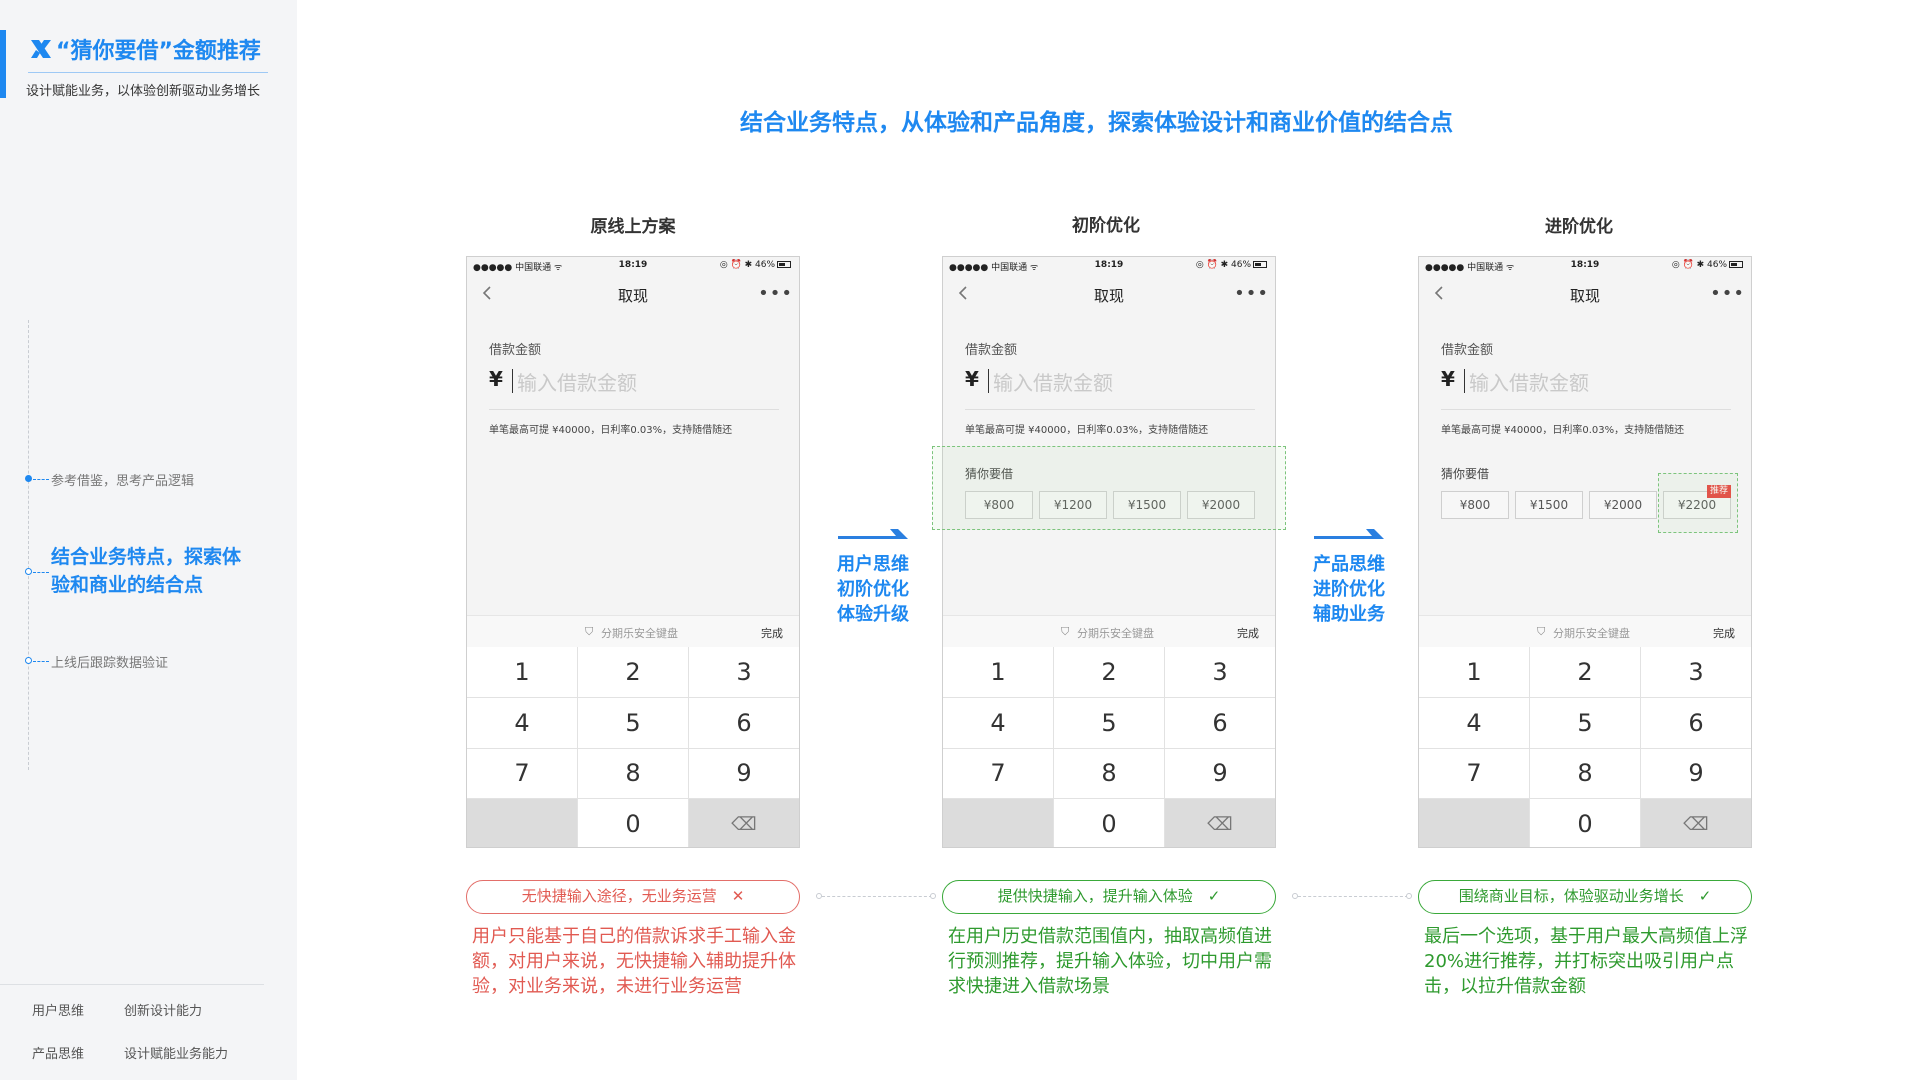 This screenshot has width=1920, height=1080. Describe the element at coordinates (496, 379) in the screenshot. I see `currency-symbol: ¥` at that location.